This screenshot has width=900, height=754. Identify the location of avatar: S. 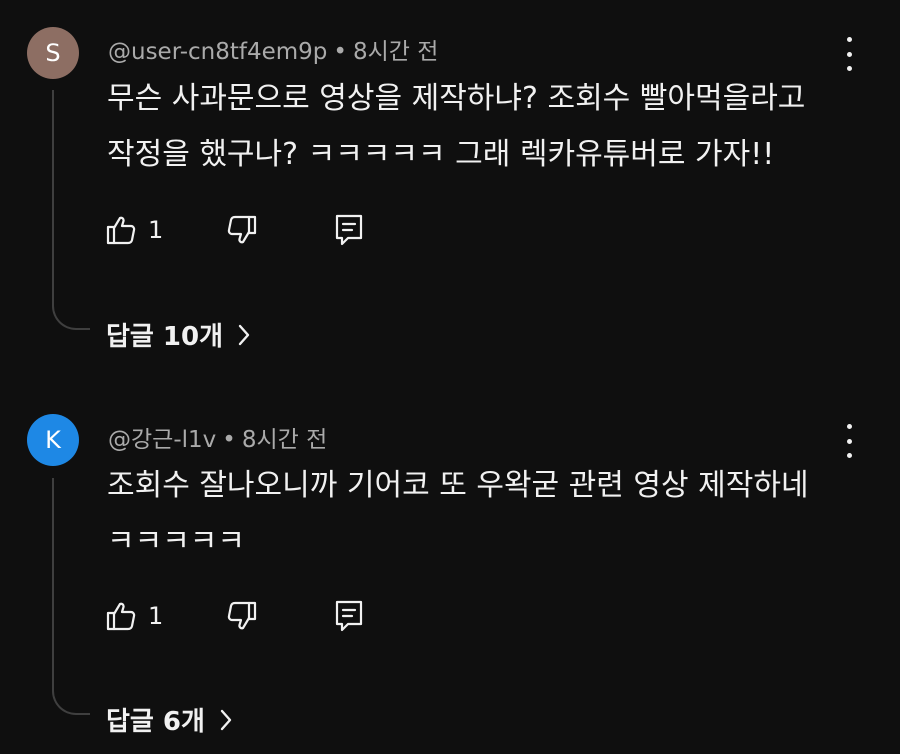
(53, 53).